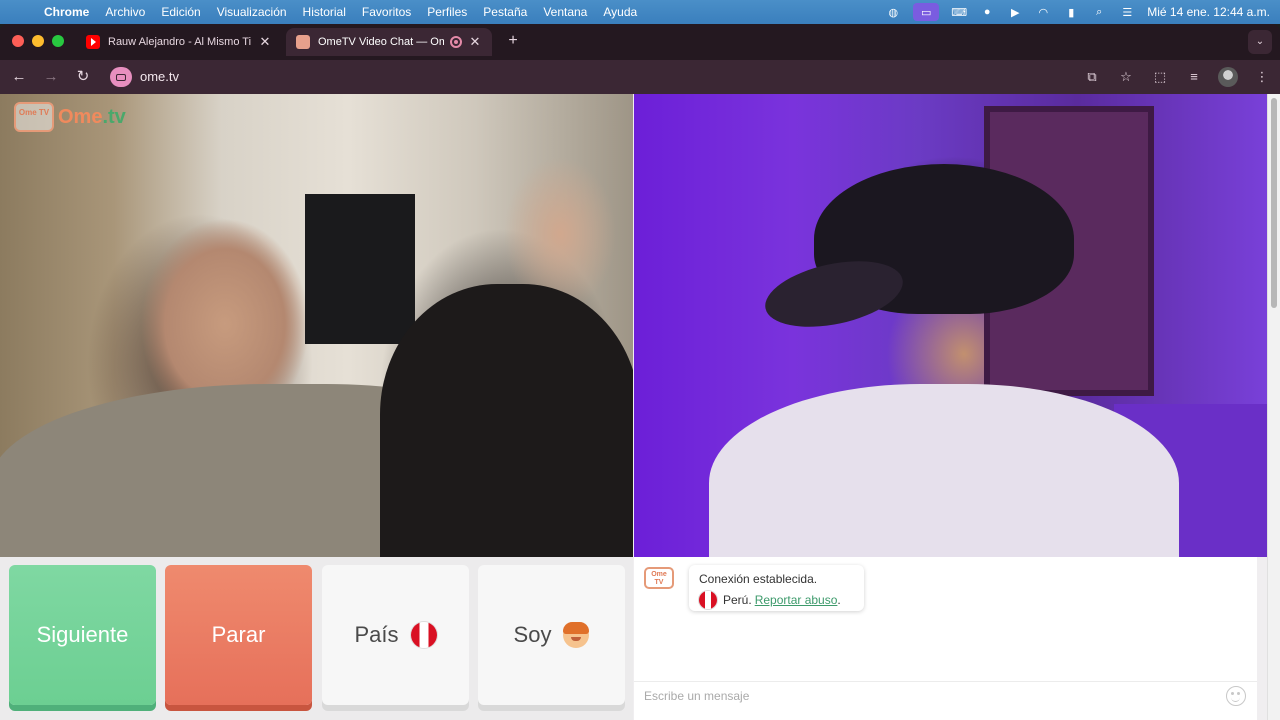 This screenshot has width=1280, height=720. What do you see at coordinates (376, 634) in the screenshot?
I see `country-label: País` at bounding box center [376, 634].